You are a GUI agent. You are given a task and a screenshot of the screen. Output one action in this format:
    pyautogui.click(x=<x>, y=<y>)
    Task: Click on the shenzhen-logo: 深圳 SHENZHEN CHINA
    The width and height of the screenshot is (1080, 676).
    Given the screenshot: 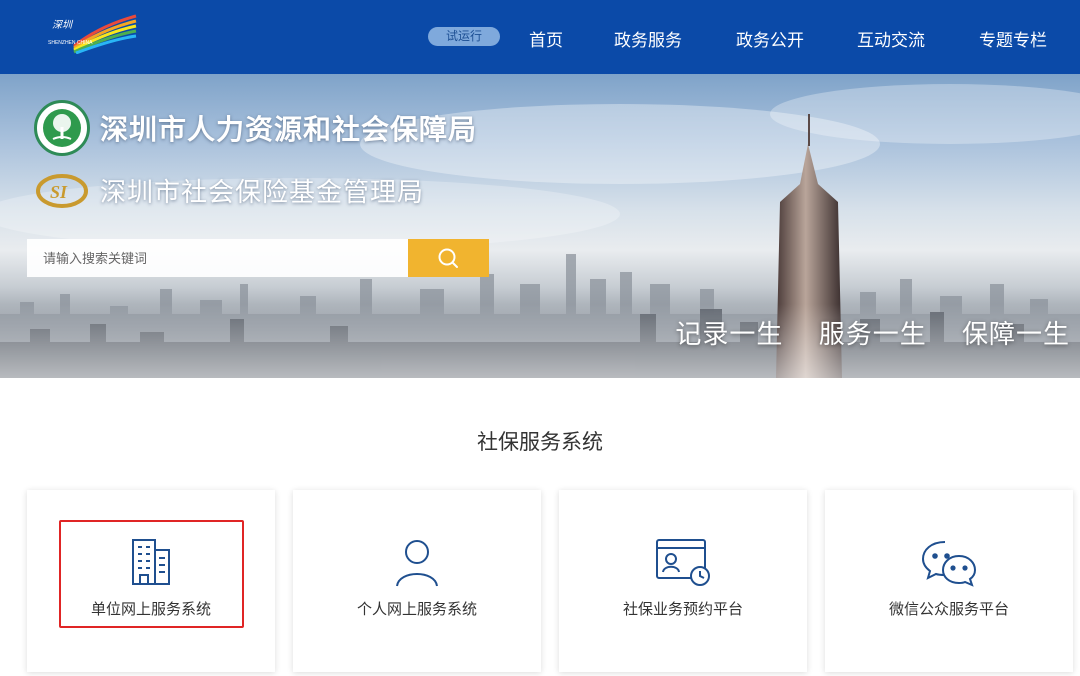 What is the action you would take?
    pyautogui.click(x=91, y=33)
    